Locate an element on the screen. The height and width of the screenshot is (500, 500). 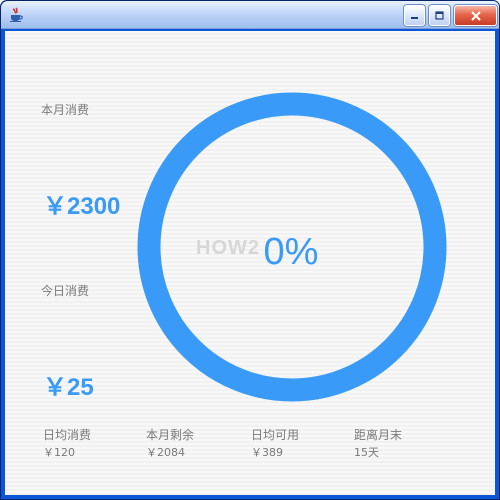
stat-daily-available: 日均可用 ￥389 is located at coordinates (301, 443).